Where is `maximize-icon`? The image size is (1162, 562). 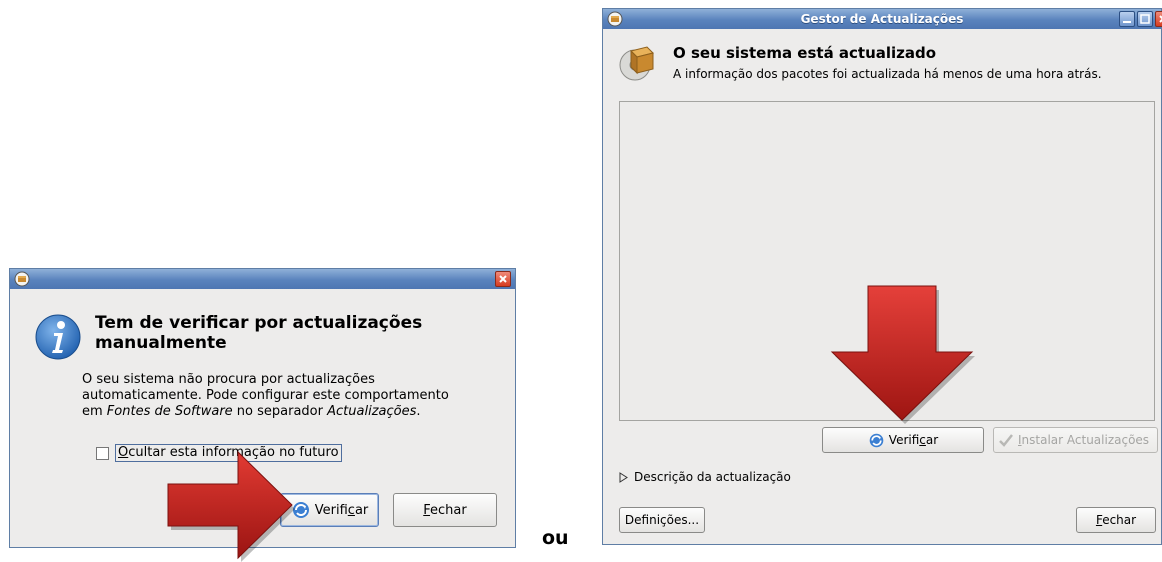
maximize-icon is located at coordinates (1145, 19).